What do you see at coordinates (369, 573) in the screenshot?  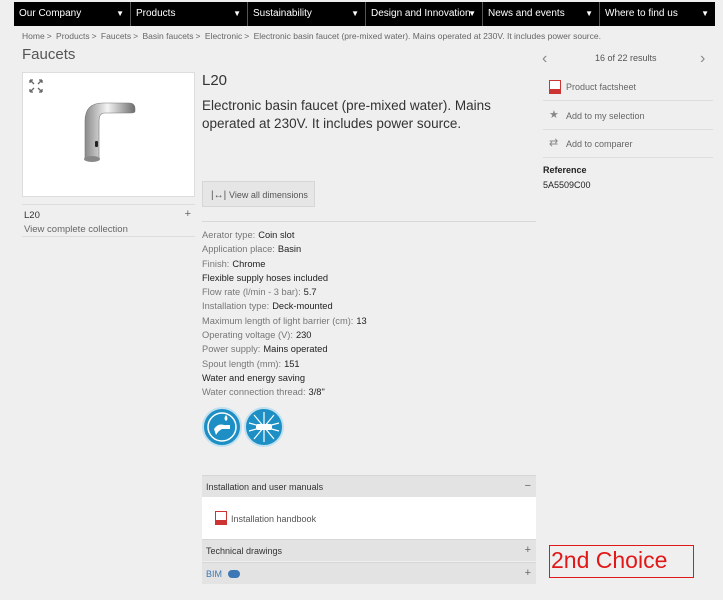 I see `accordion-bim: BIM +` at bounding box center [369, 573].